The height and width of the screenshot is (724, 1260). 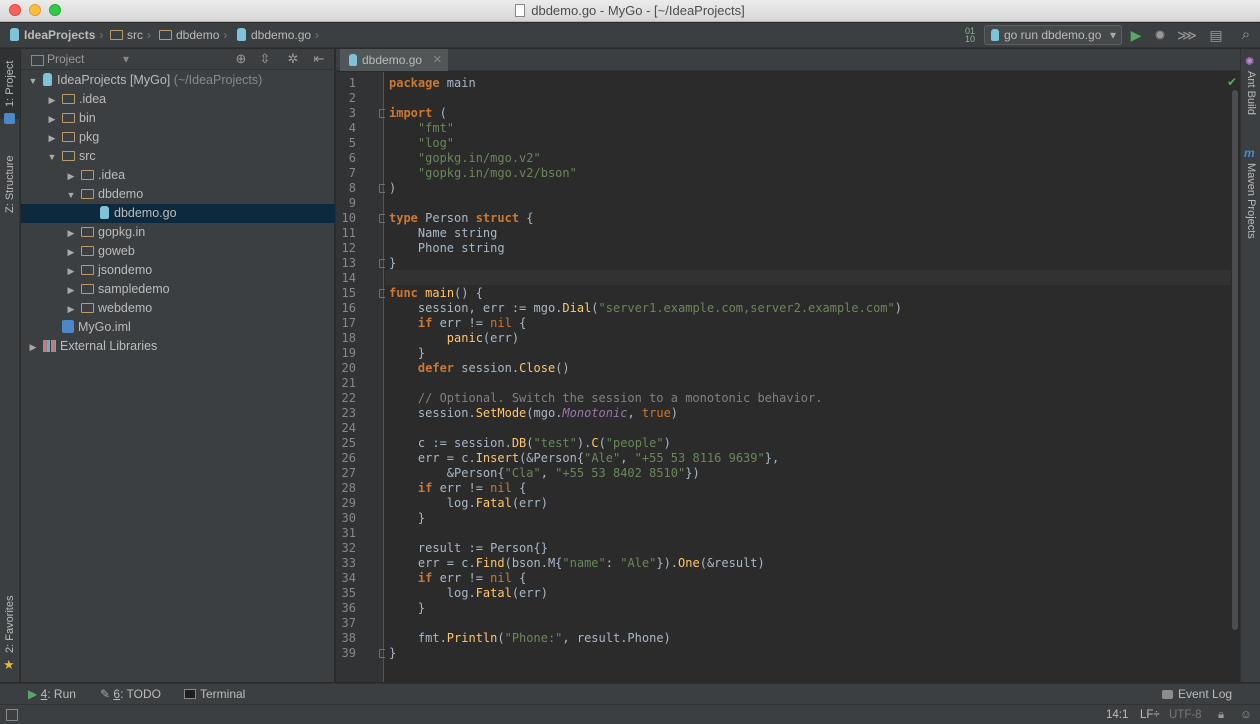 I want to click on close-window-button, so click(x=15, y=10).